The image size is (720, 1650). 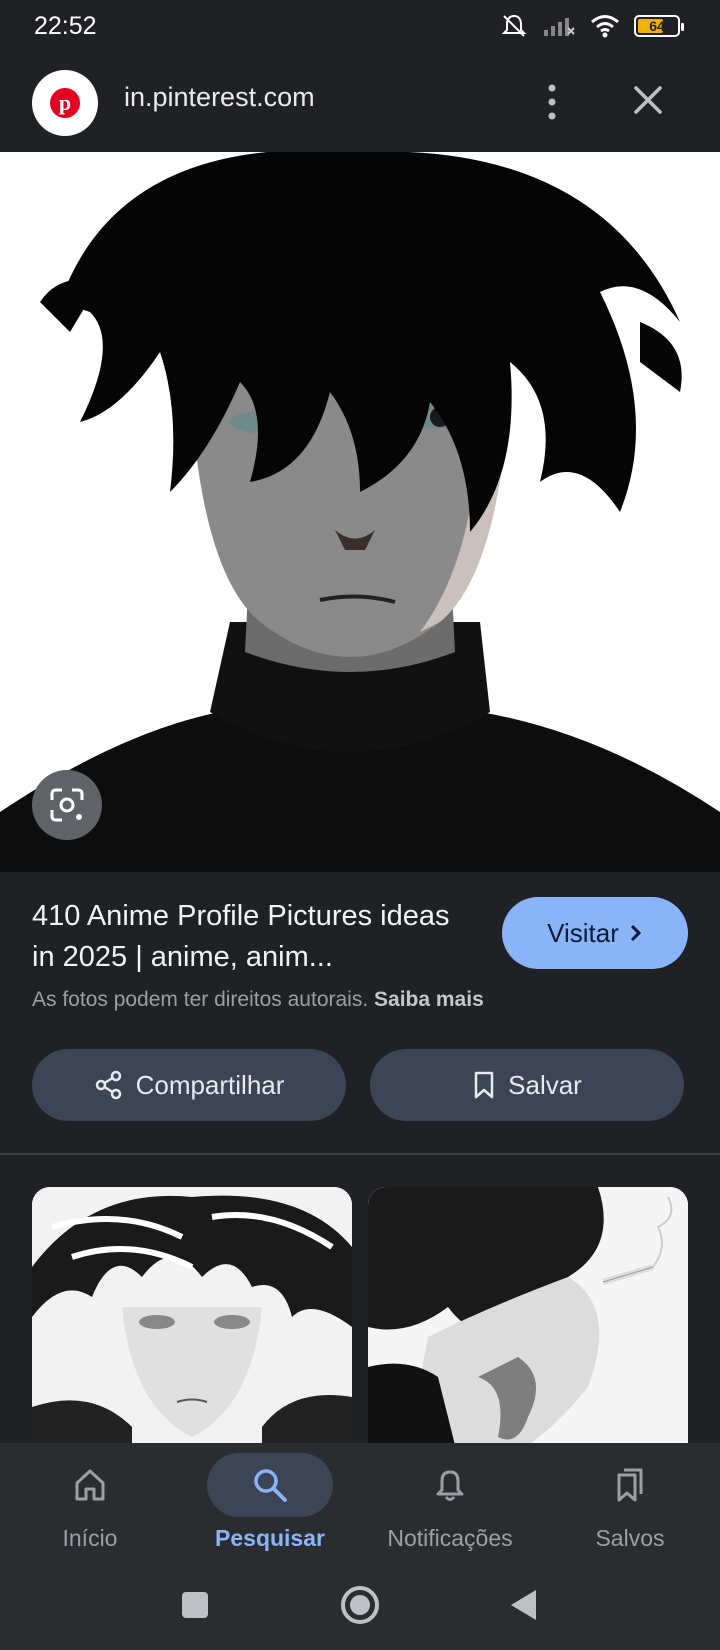 I want to click on url-text: in.pinterest.com, so click(x=219, y=97).